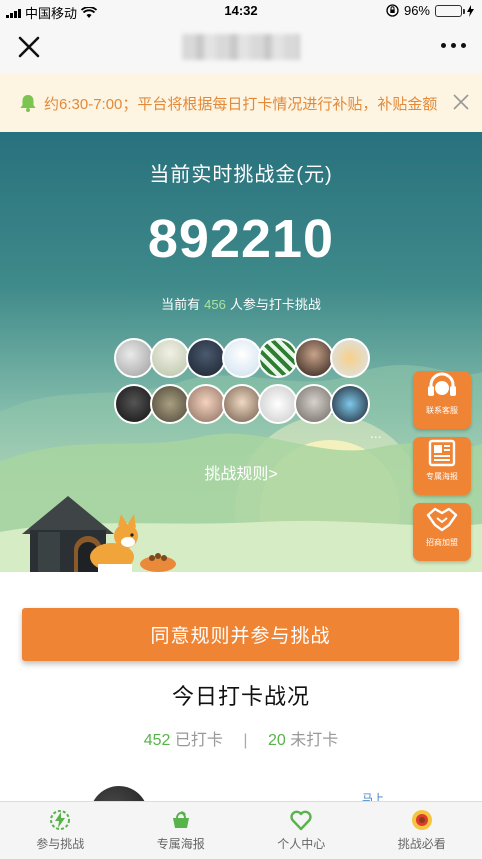 This screenshot has width=482, height=859. I want to click on basket-icon, so click(180, 819).